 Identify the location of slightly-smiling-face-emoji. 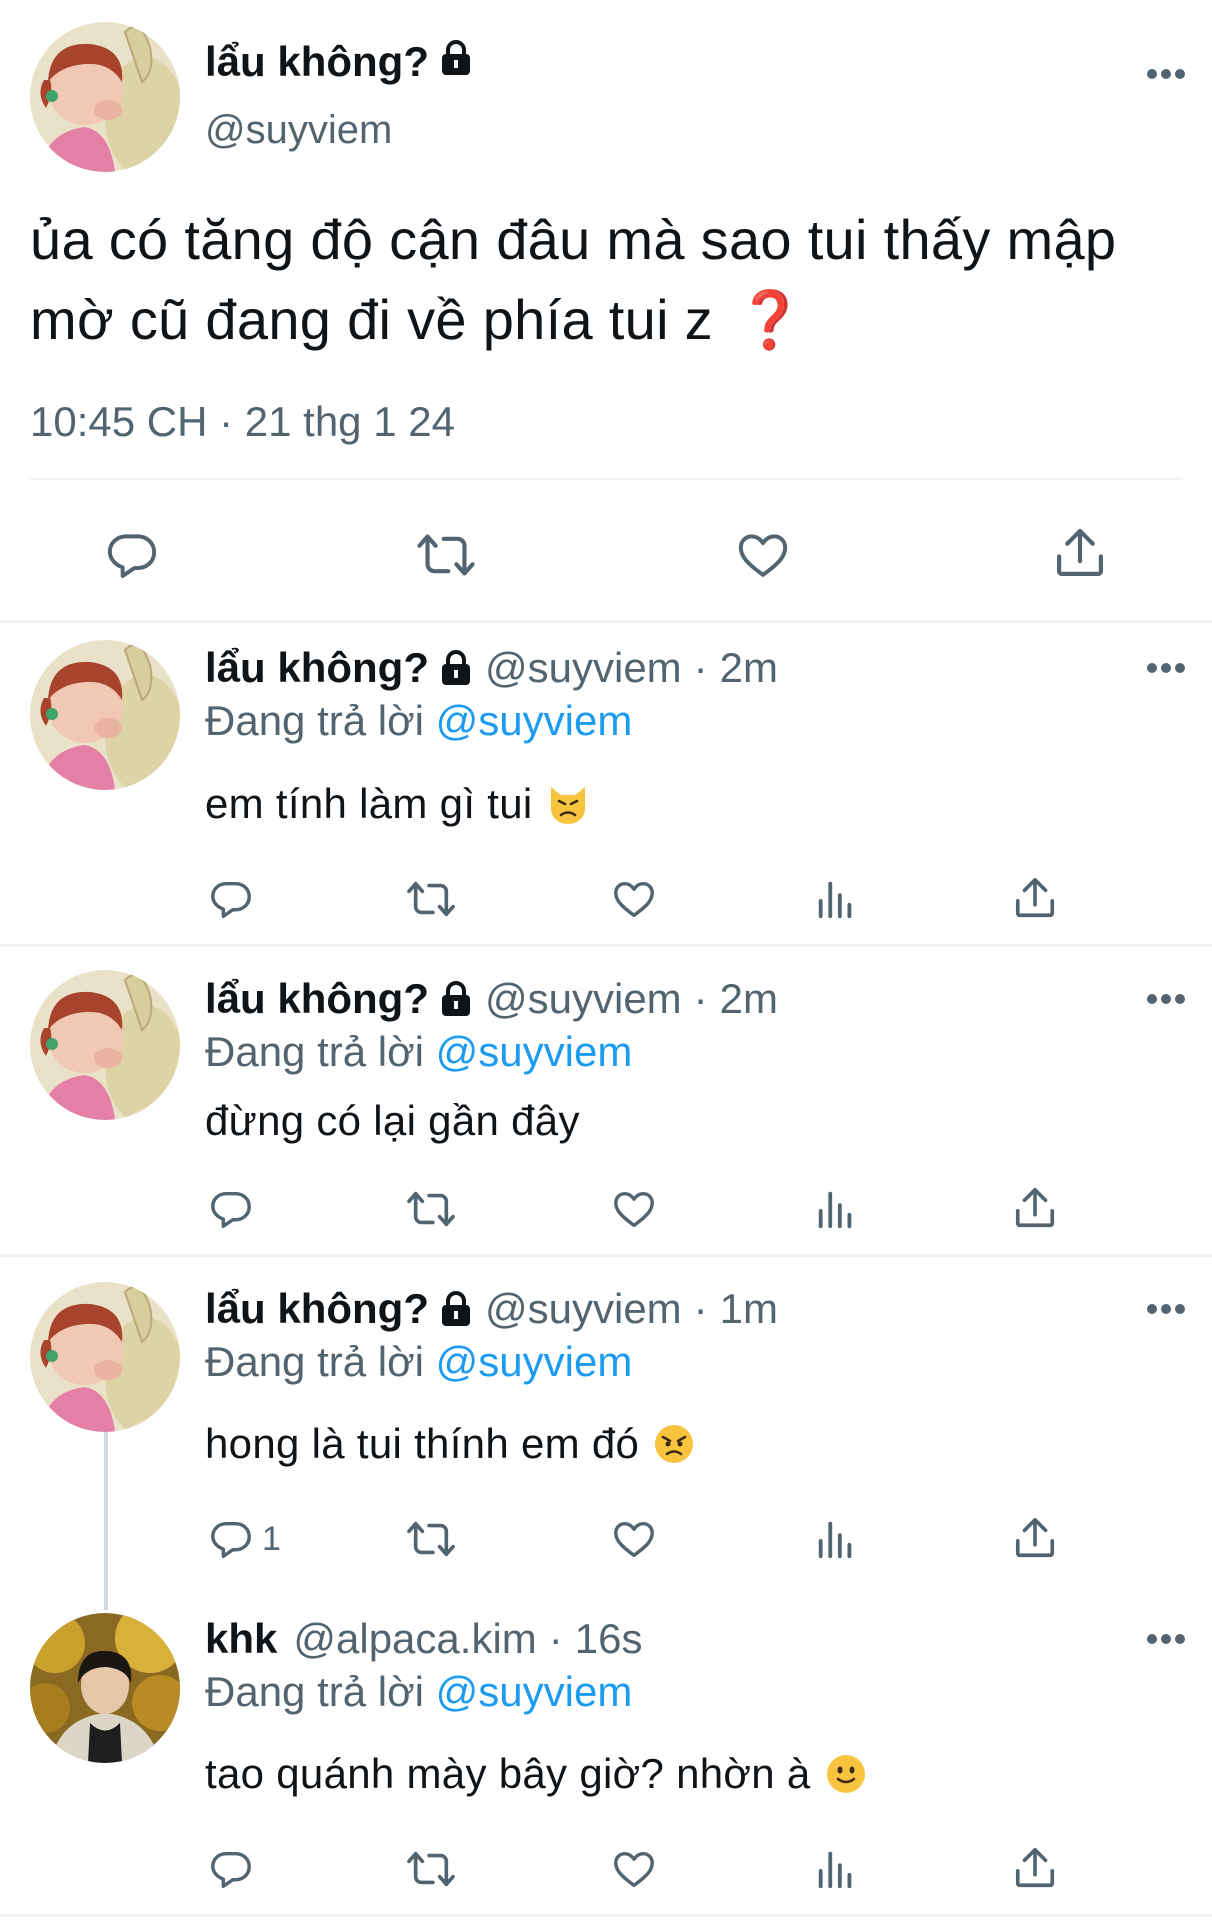
(846, 1774).